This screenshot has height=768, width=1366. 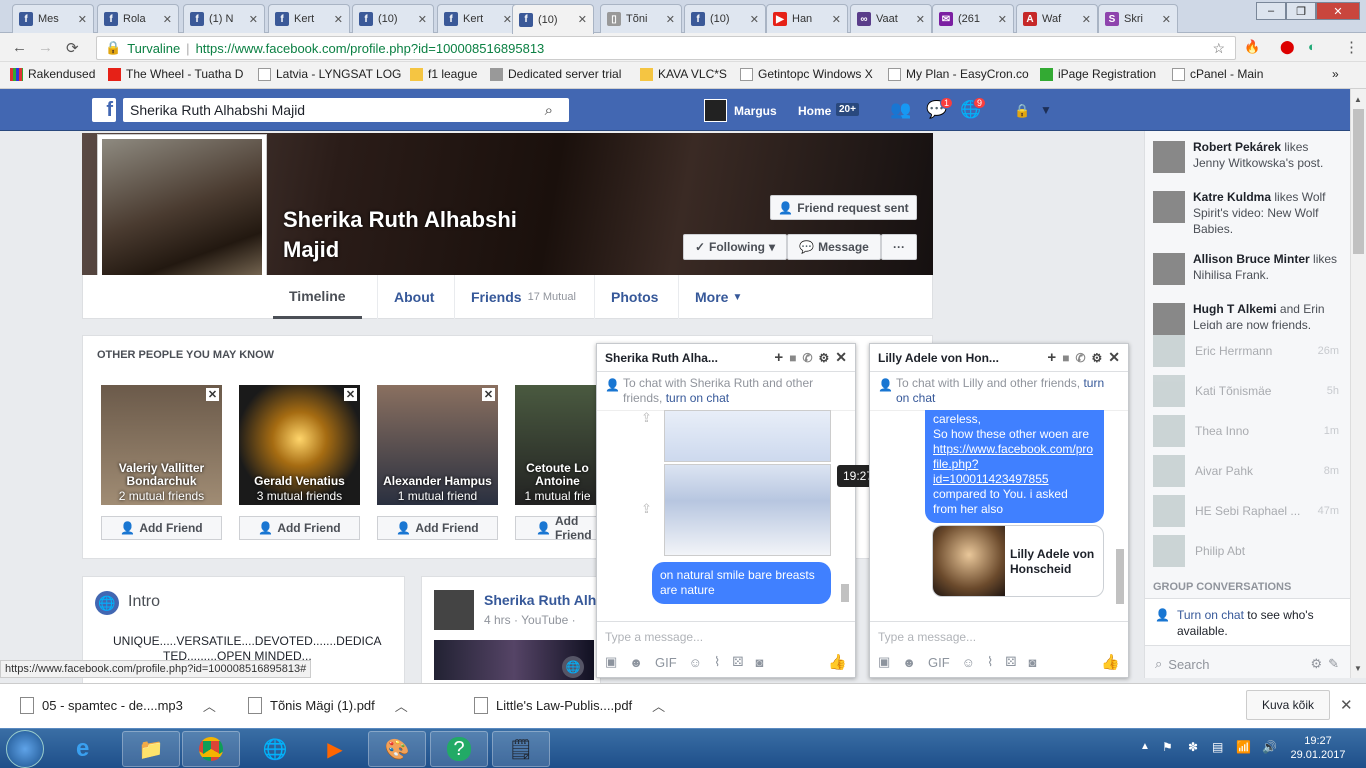 I want to click on suggested-person-name: Valeriy Vallitter Bondarchuk, so click(x=161, y=475).